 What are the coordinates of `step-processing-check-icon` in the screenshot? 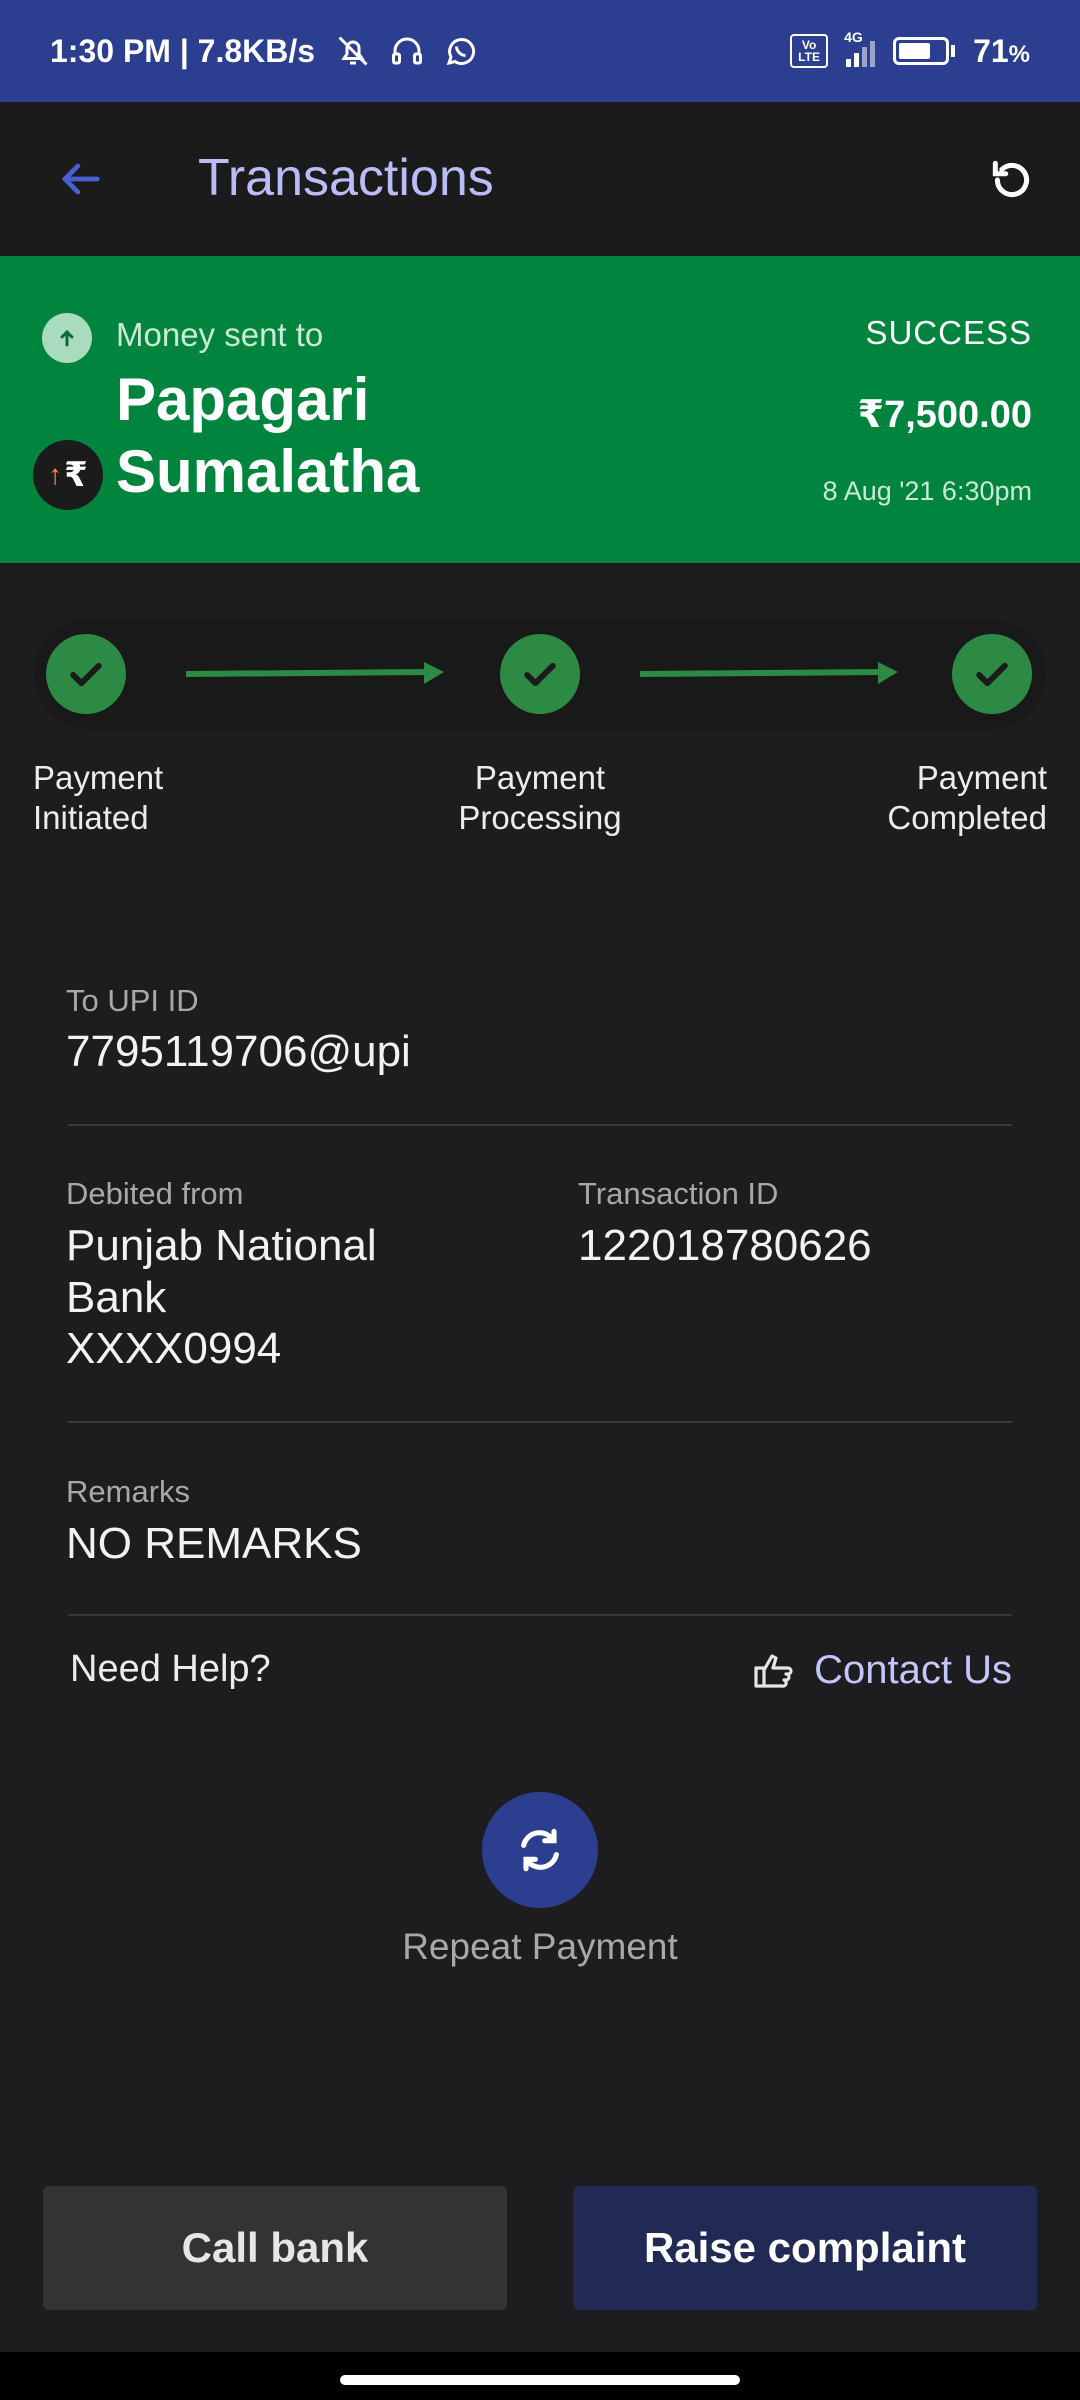 It's located at (540, 674).